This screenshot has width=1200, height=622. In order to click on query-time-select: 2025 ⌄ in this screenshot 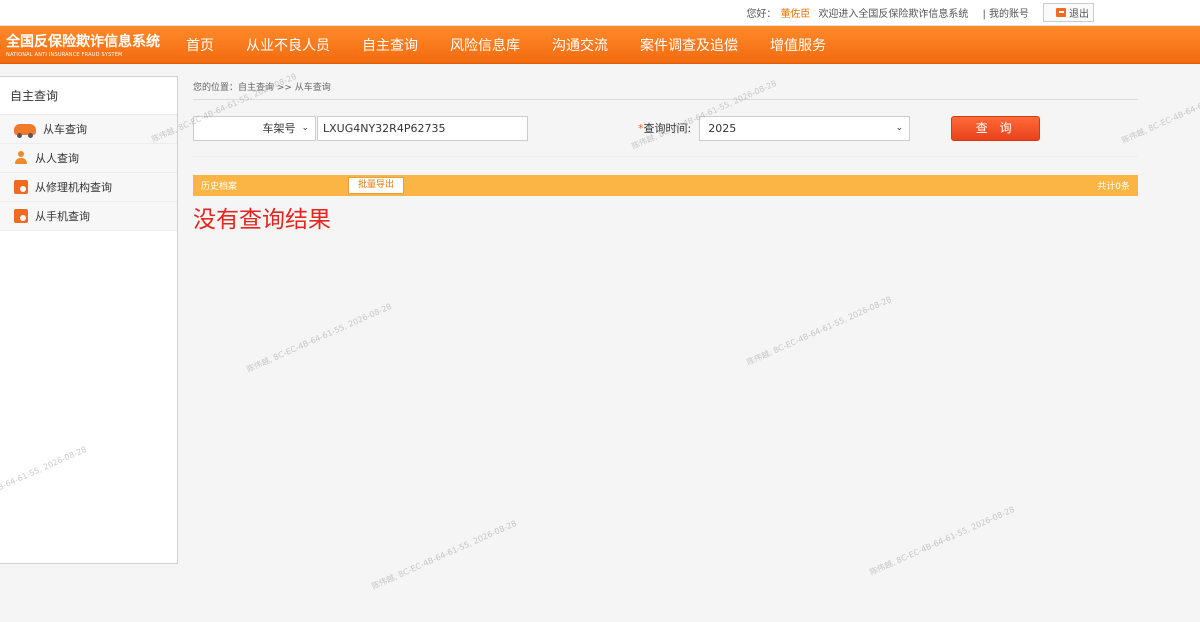, I will do `click(805, 128)`.